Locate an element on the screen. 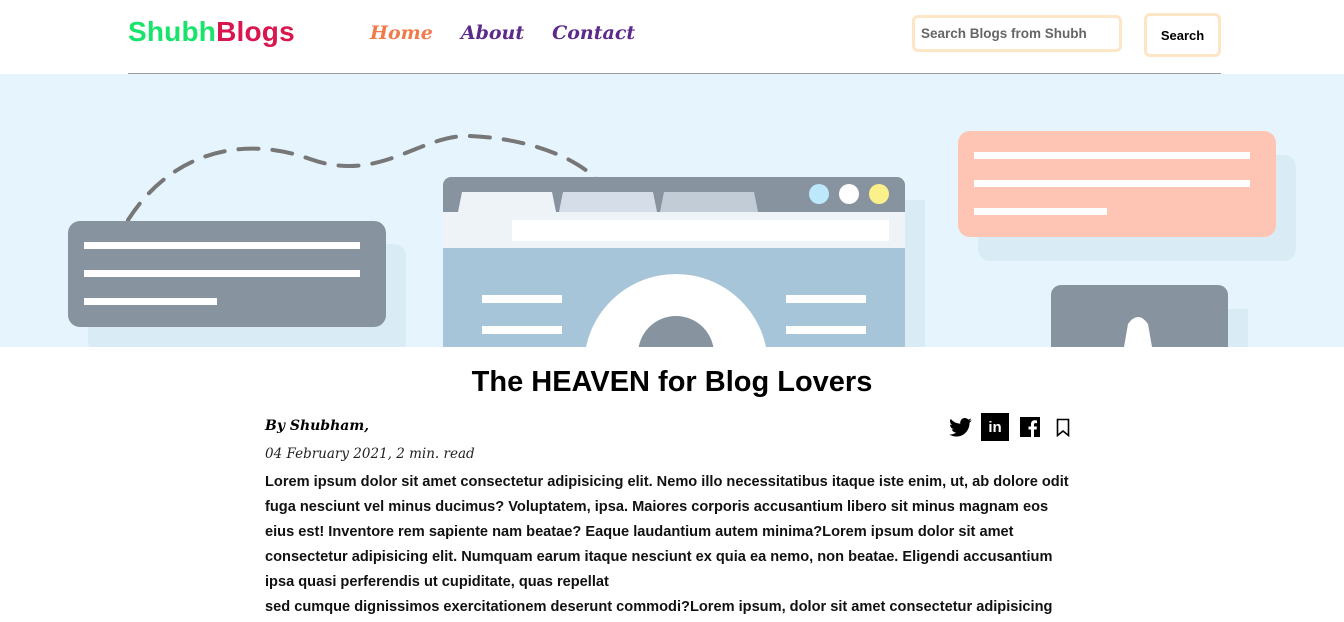 Image resolution: width=1344 pixels, height=622 pixels. main-nav: Home About Contact is located at coordinates (502, 33).